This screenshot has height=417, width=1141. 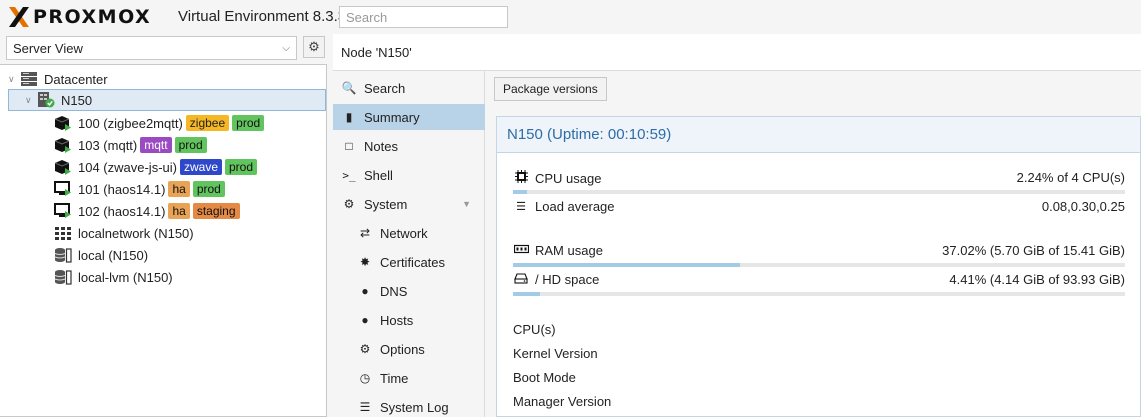 What do you see at coordinates (286, 48) in the screenshot?
I see `chevron-down-icon: ⌵` at bounding box center [286, 48].